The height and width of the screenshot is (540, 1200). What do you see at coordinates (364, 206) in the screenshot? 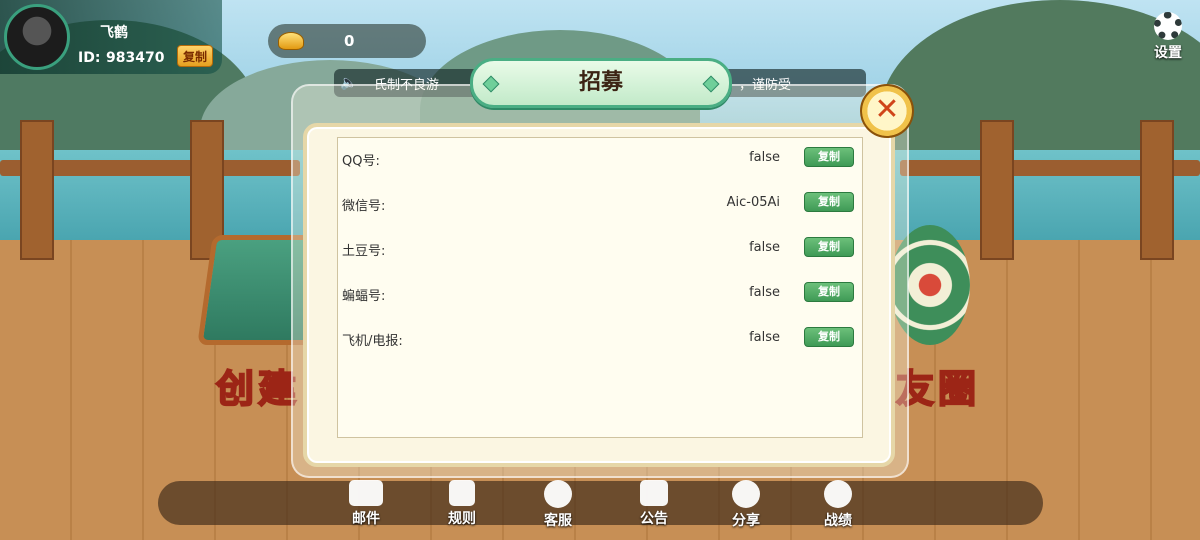
I see `contact-label: 微信号:` at bounding box center [364, 206].